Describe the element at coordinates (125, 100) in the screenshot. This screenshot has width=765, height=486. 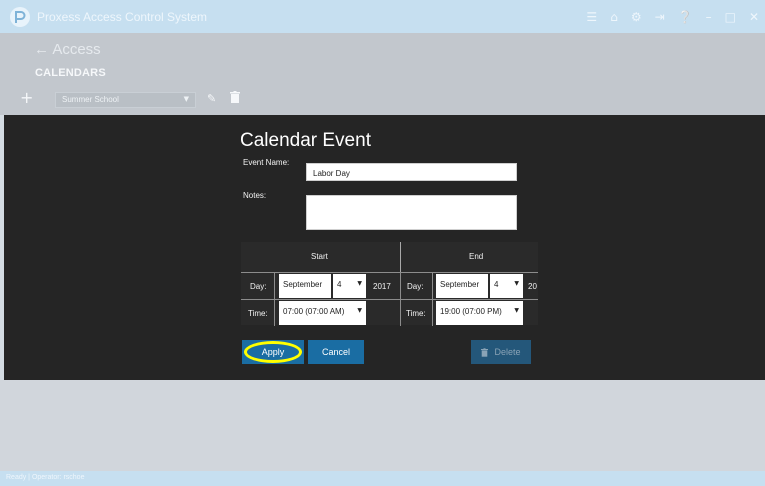
I see `calendar-select: Summer School ▼` at that location.